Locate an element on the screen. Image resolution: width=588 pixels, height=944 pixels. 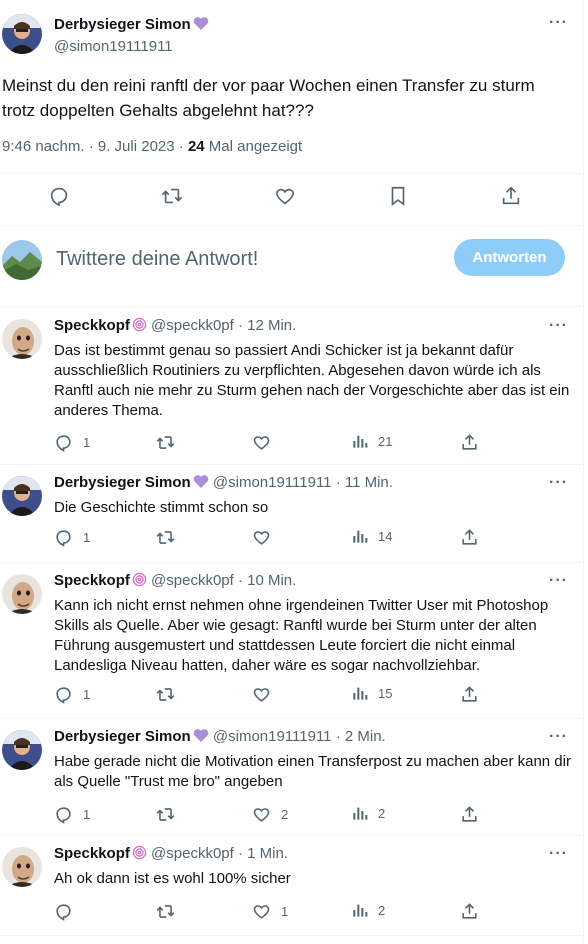
purple-heart-icon is located at coordinates (201, 26).